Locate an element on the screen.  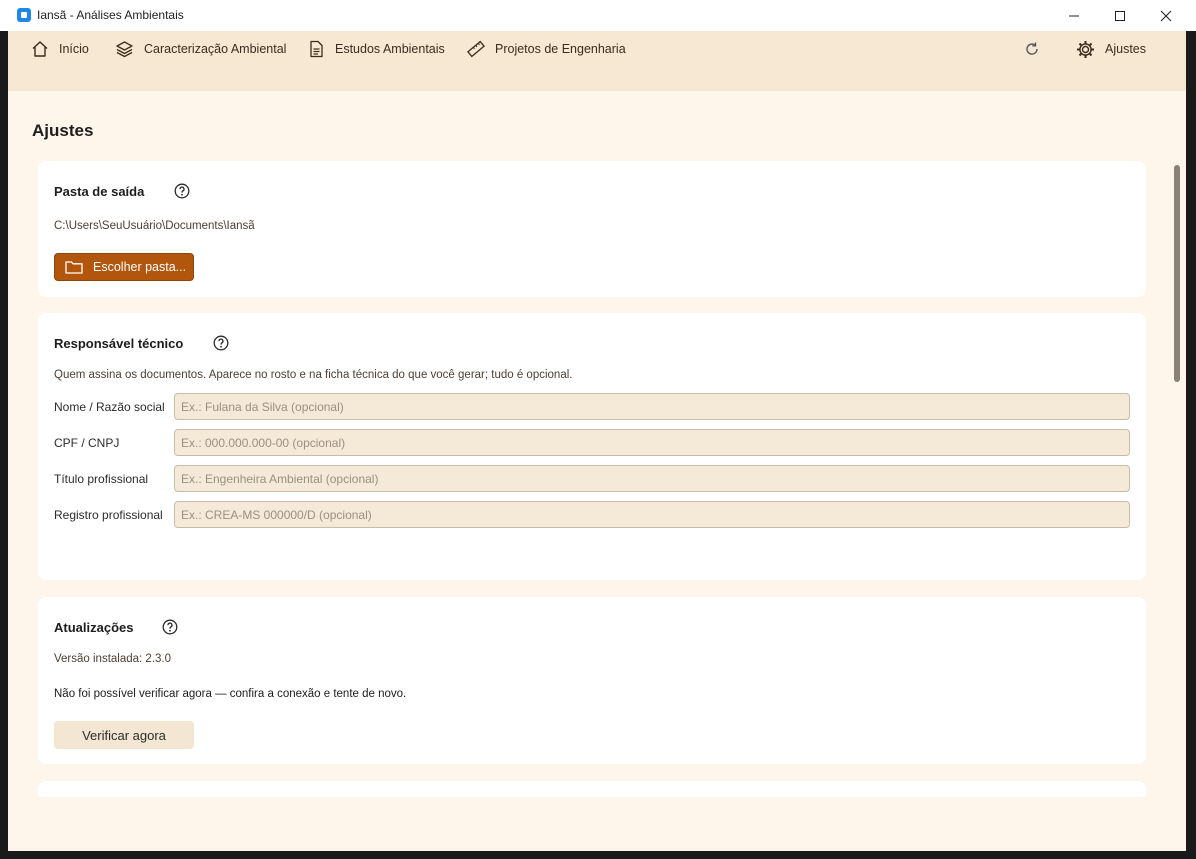
nav-item-ajustes: Ajustes is located at coordinates (1111, 49).